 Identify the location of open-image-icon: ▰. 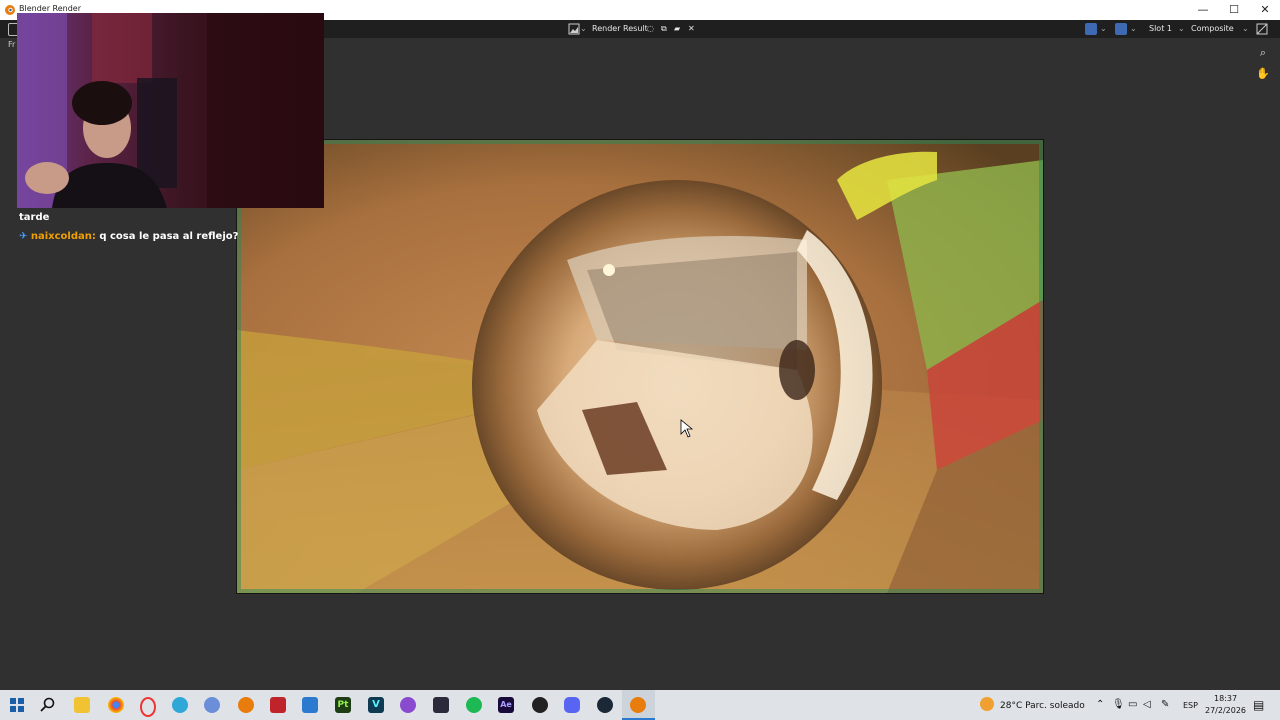
(677, 29).